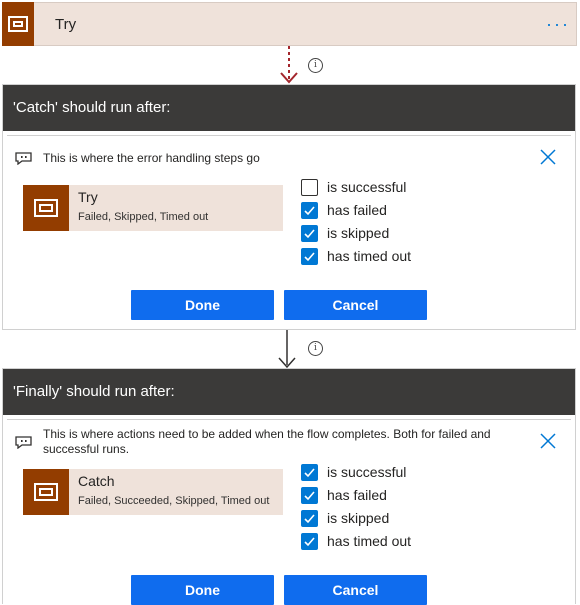  What do you see at coordinates (174, 501) in the screenshot?
I see `action-run-status: Failed, Succeeded, Skipped, Timed out` at bounding box center [174, 501].